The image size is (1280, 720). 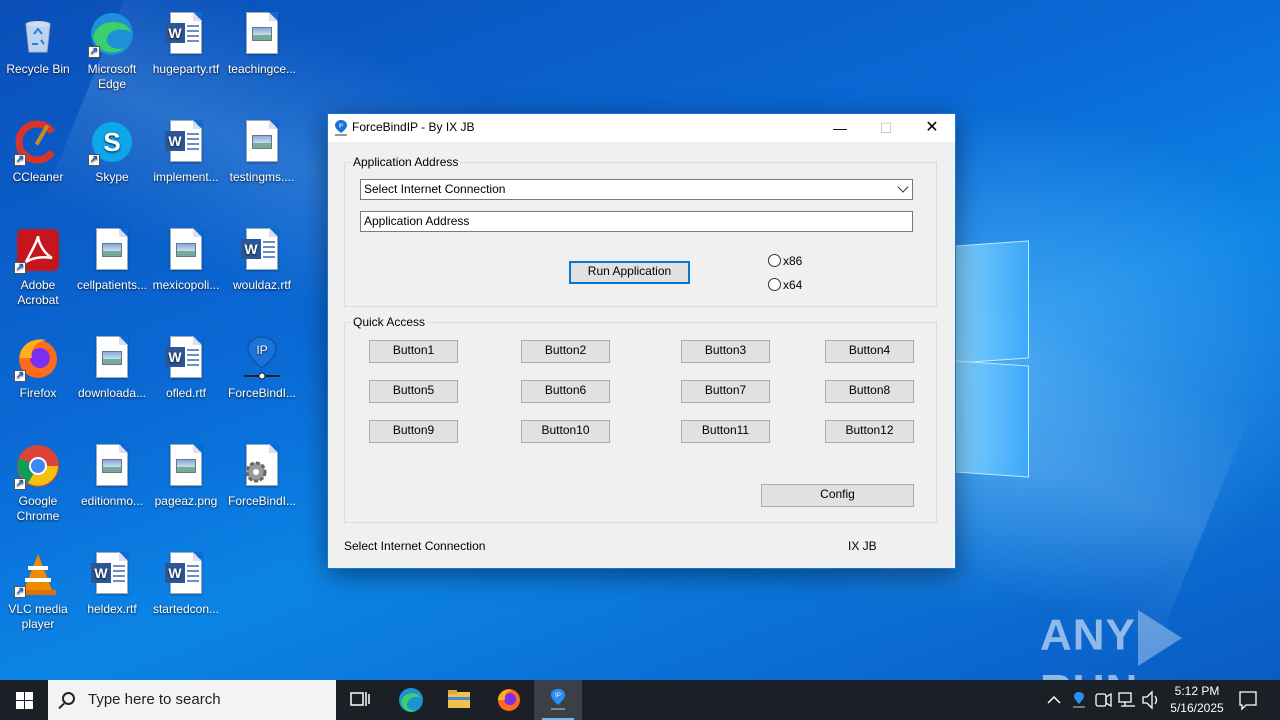 What do you see at coordinates (411, 700) in the screenshot?
I see `edge-taskbar-icon` at bounding box center [411, 700].